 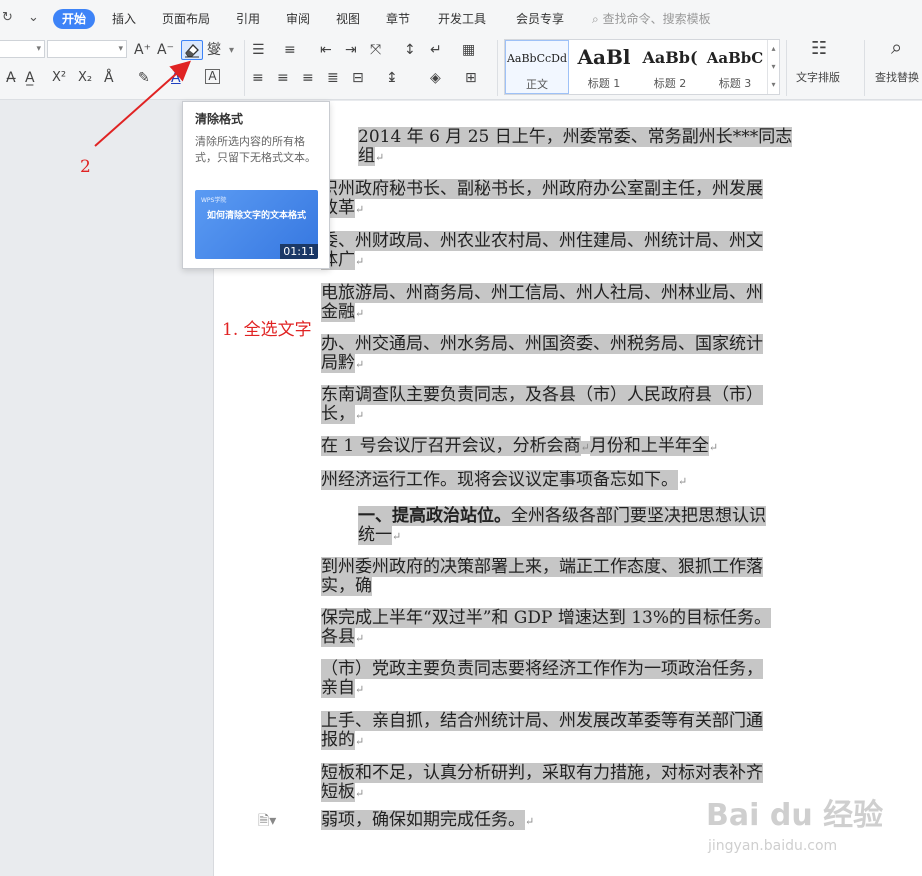 I want to click on annotation-step-2: 2, so click(x=85, y=167).